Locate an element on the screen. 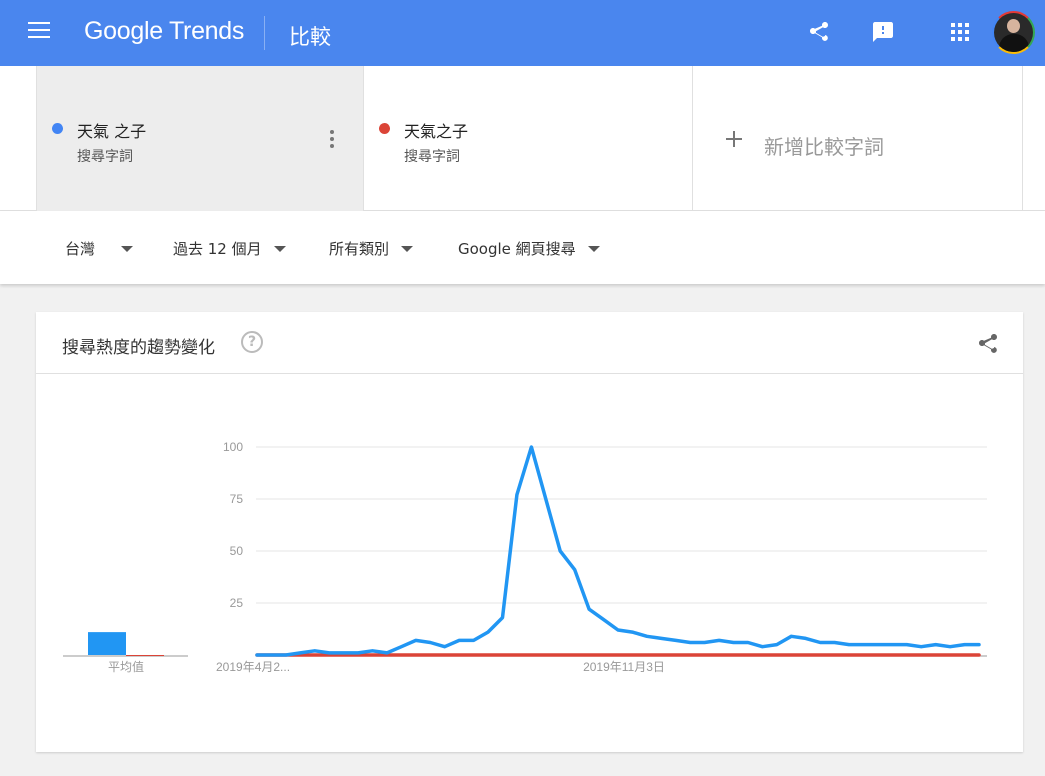 The height and width of the screenshot is (776, 1045). apps-icon is located at coordinates (960, 32).